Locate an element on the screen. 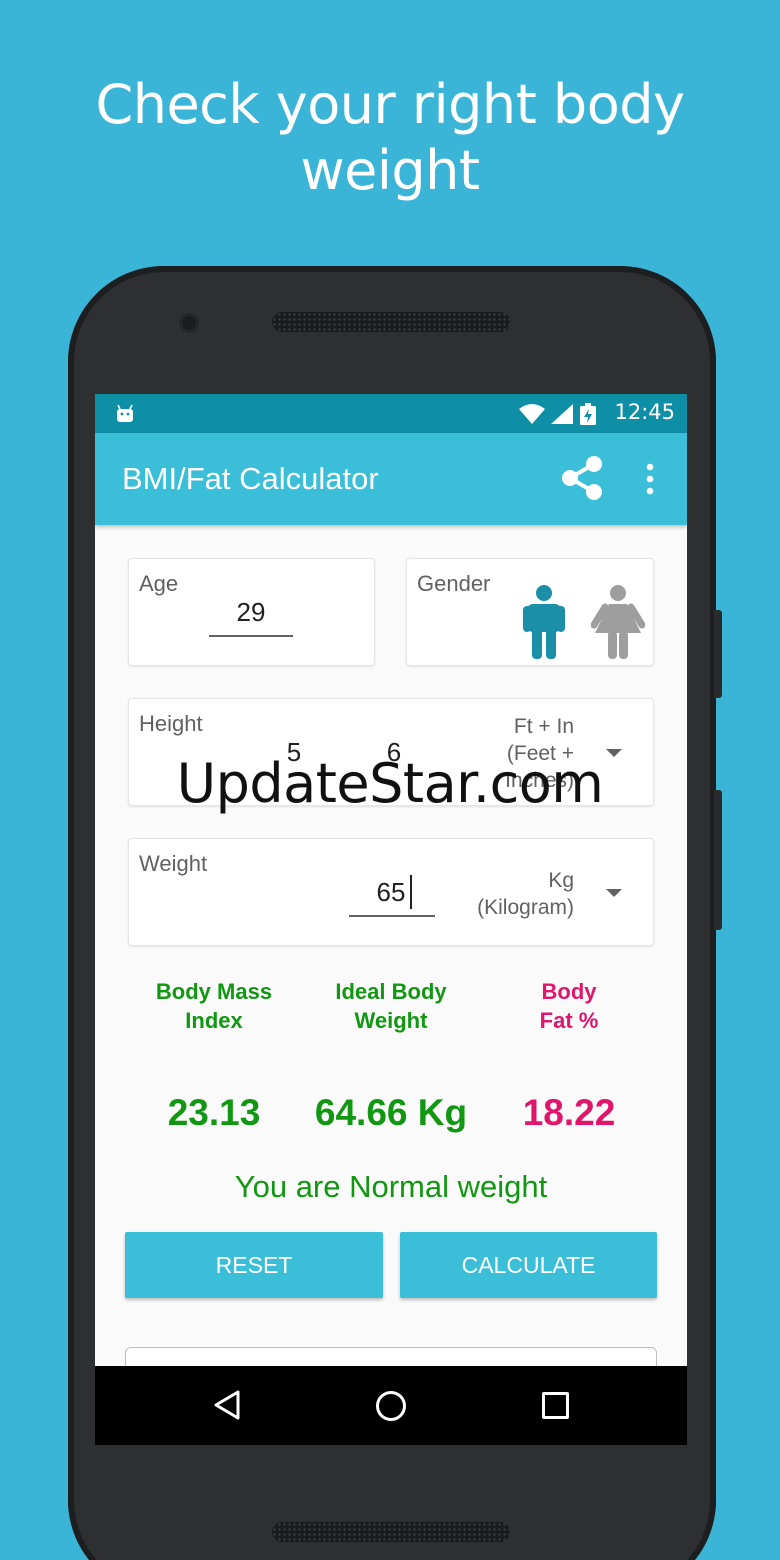 The width and height of the screenshot is (780, 1560). navigation-bar is located at coordinates (391, 1405).